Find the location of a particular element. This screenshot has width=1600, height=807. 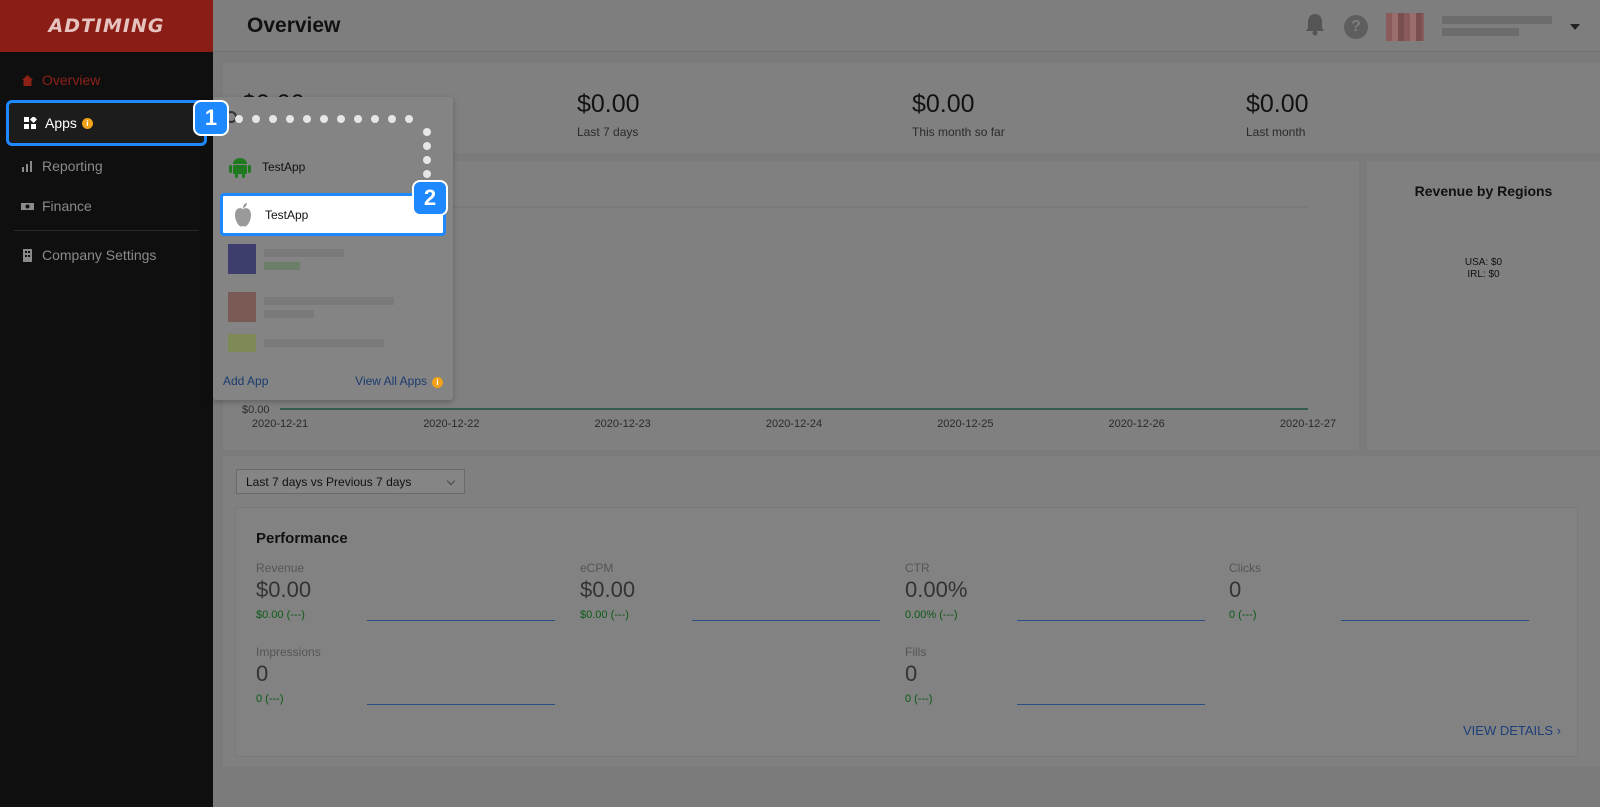

chart-y-tick: $0.00 is located at coordinates (256, 410).